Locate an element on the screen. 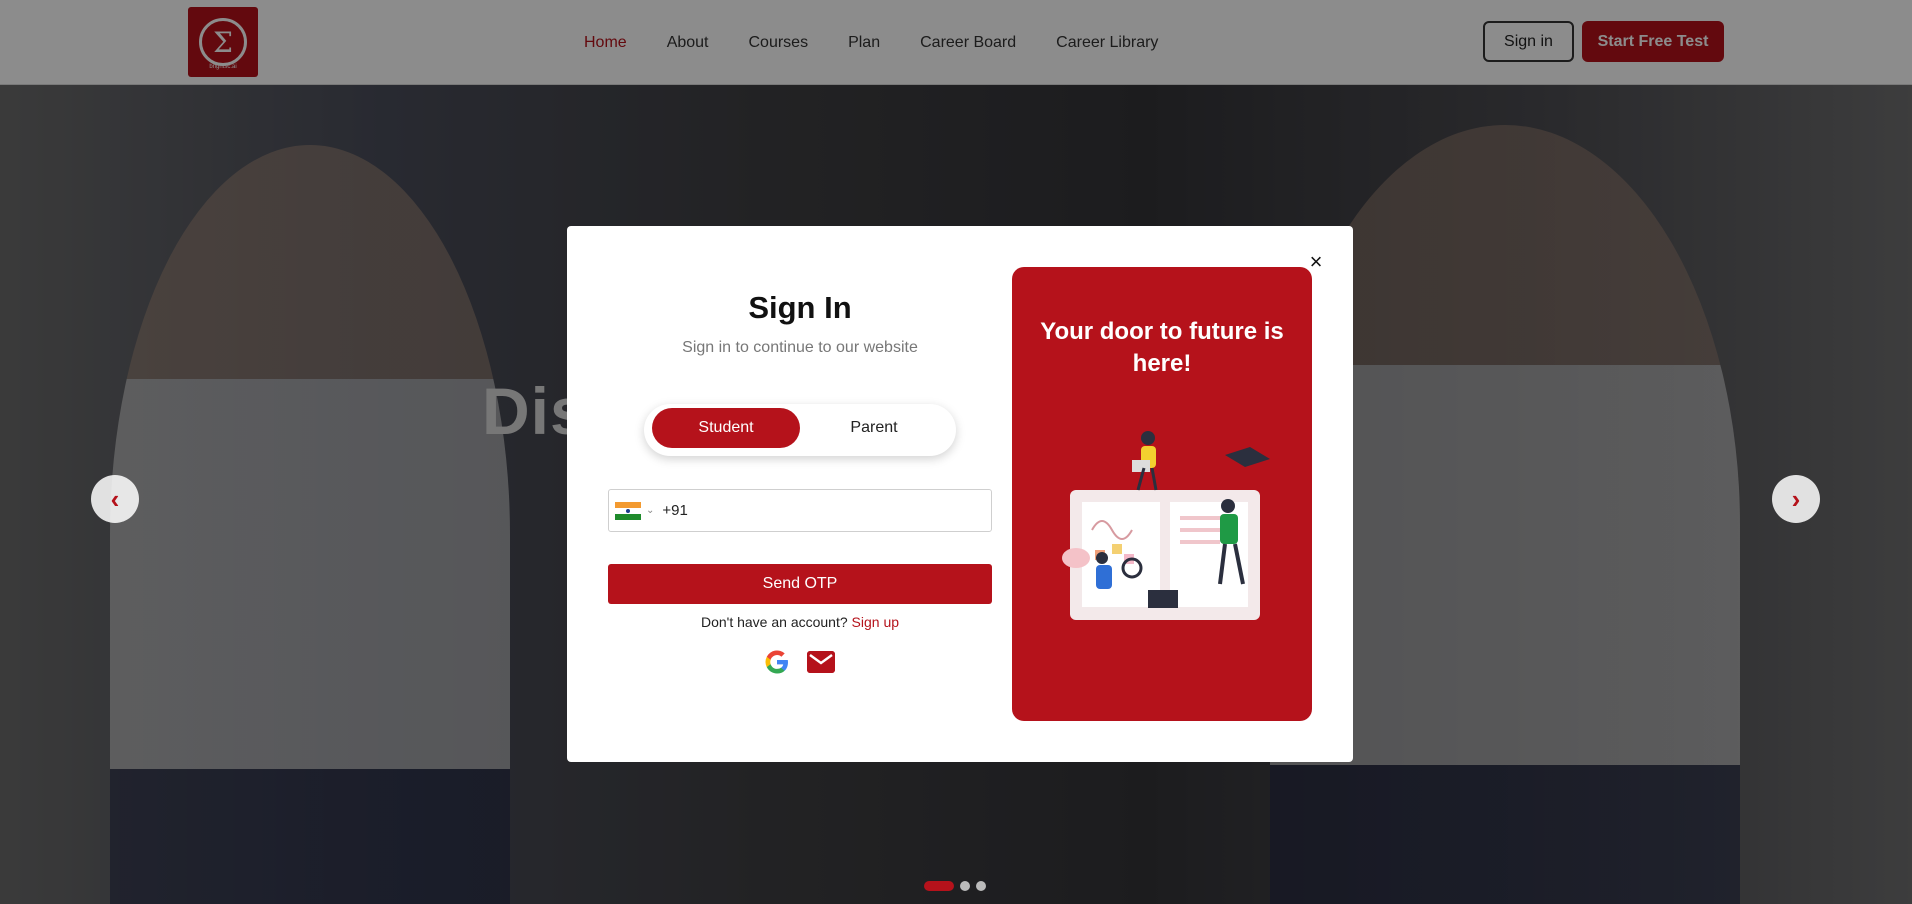 This screenshot has width=1912, height=904. send-otp-button: Send OTP is located at coordinates (800, 584).